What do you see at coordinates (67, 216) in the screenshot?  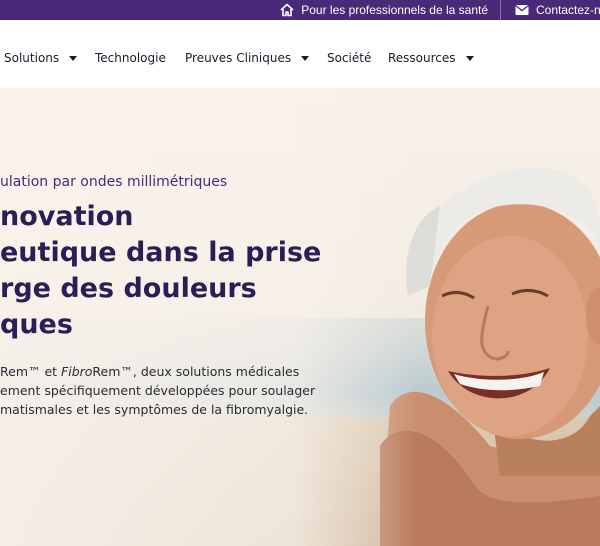 I see `headline-line: novation` at bounding box center [67, 216].